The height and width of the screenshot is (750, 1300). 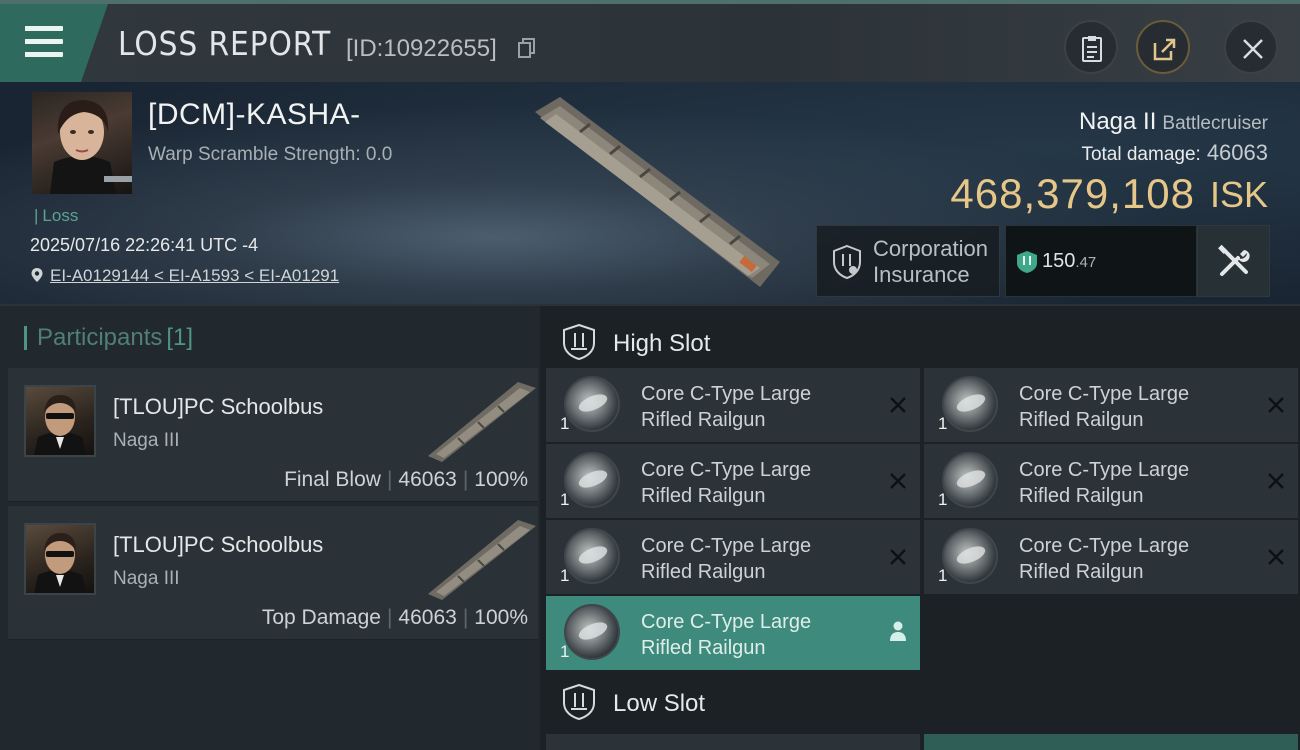 What do you see at coordinates (421, 48) in the screenshot?
I see `report-id: [ID:10922655]` at bounding box center [421, 48].